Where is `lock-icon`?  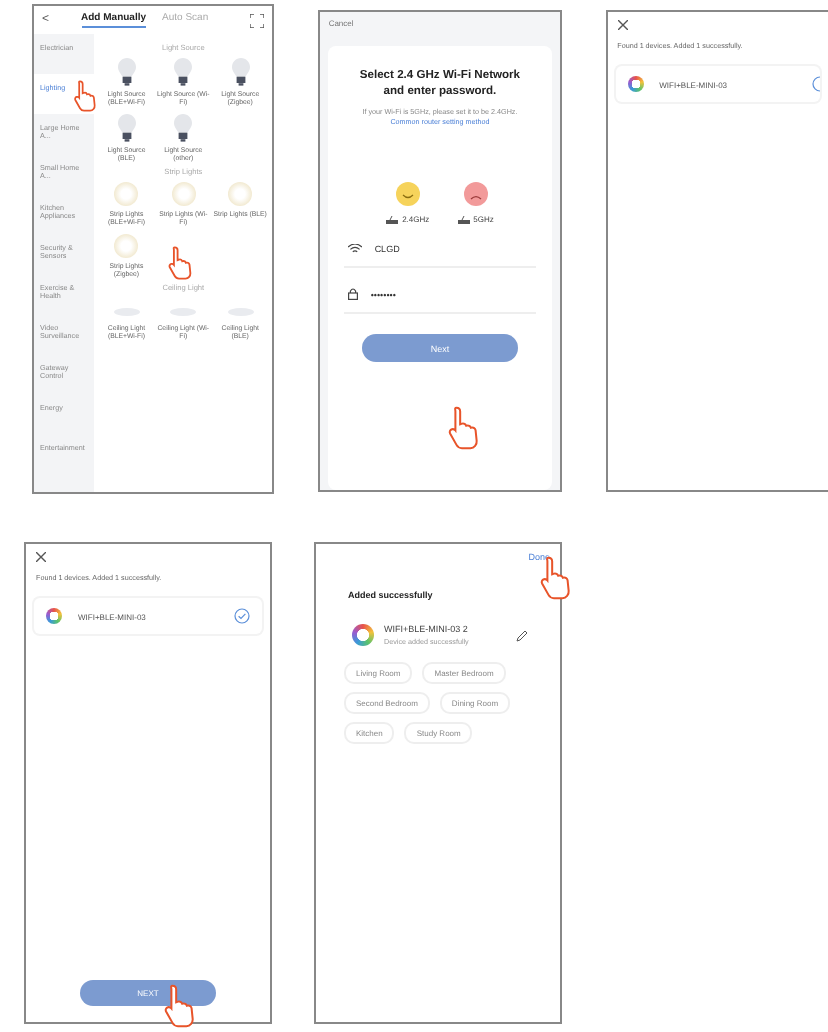
lock-icon is located at coordinates (353, 294).